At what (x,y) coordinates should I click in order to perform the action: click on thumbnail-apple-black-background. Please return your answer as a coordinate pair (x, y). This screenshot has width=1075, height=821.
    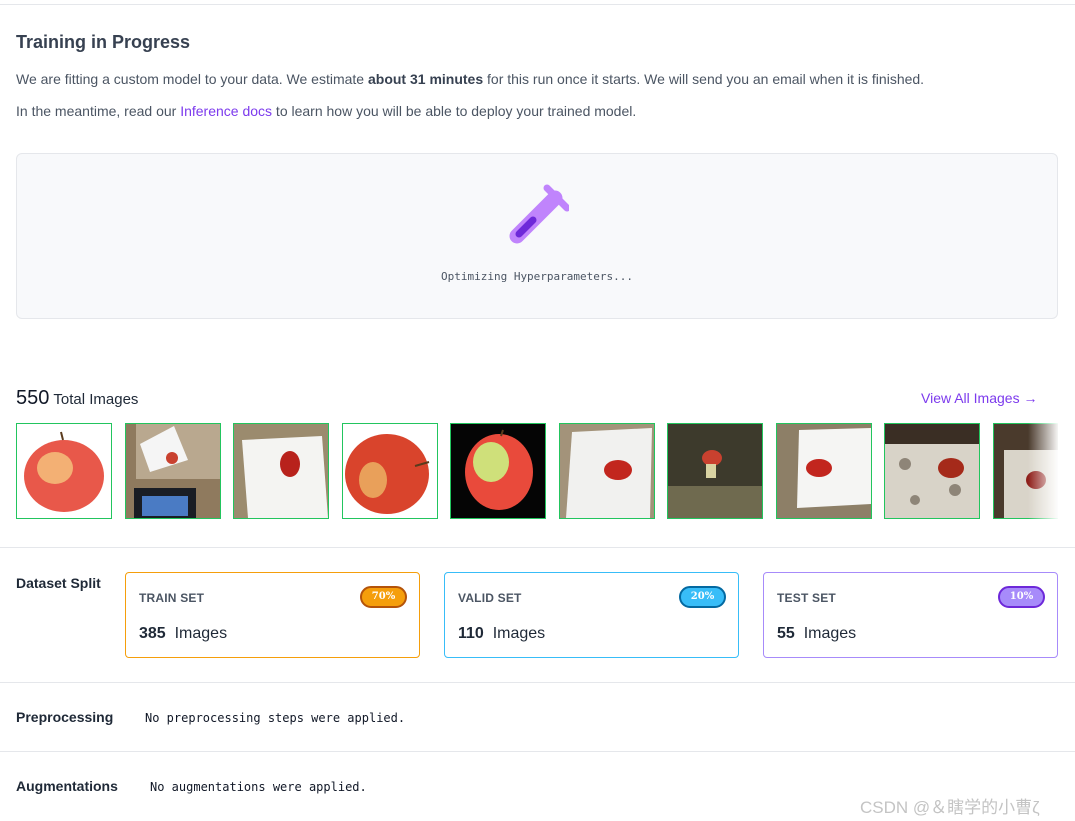
    Looking at the image, I should click on (498, 471).